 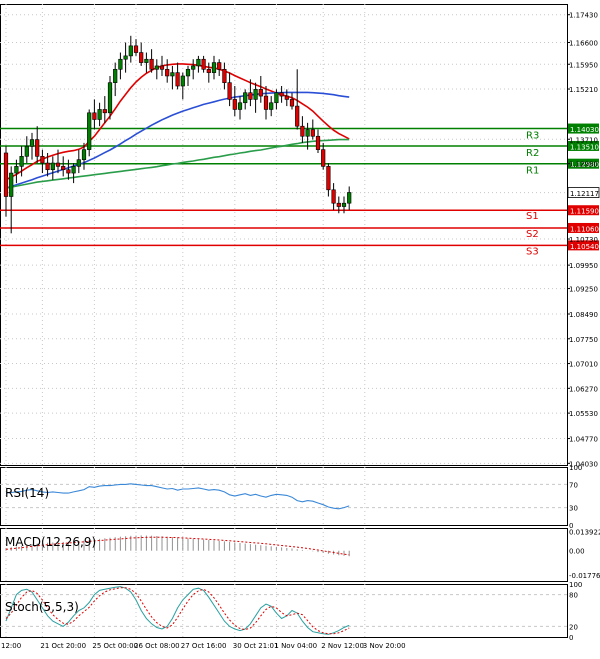 What do you see at coordinates (583, 16) in the screenshot?
I see `price-axis-tick-label: 1.17430` at bounding box center [583, 16].